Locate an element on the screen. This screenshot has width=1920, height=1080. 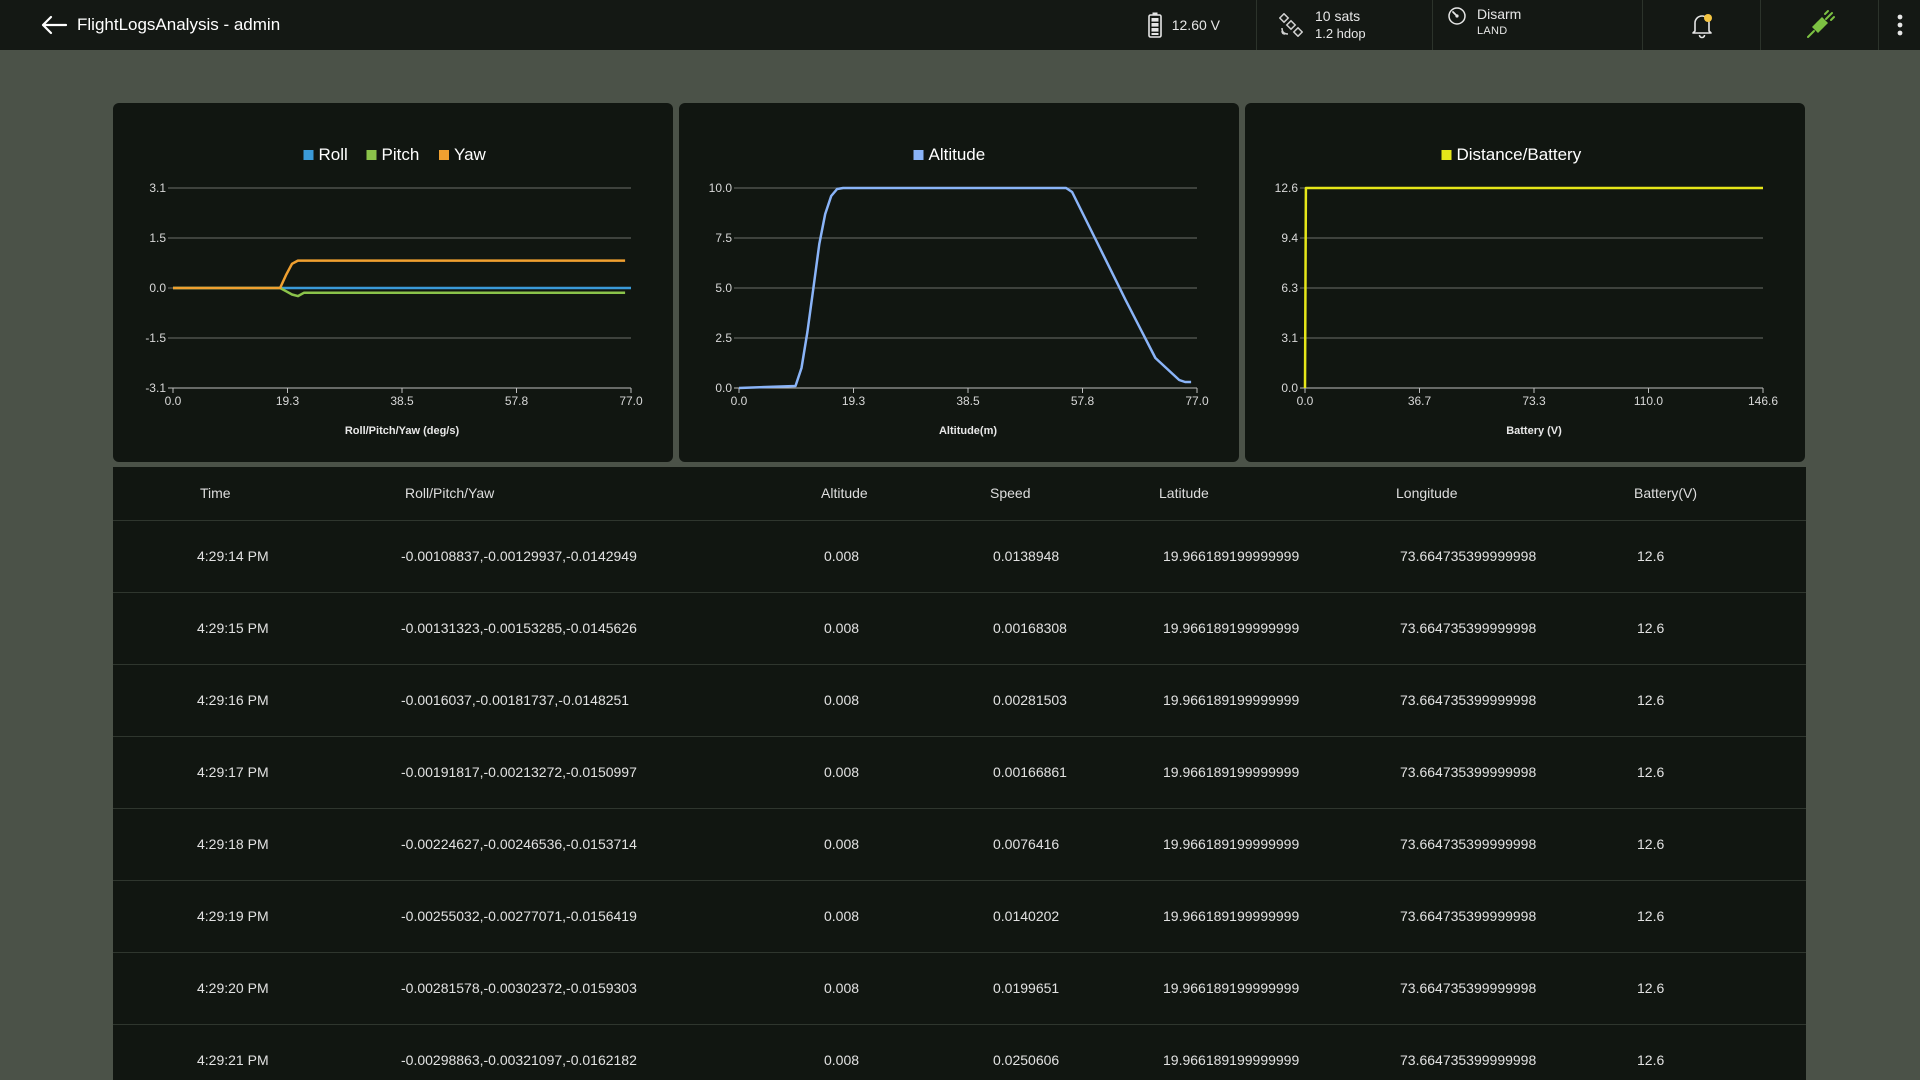
y-tick-label: 3.1 is located at coordinates (1289, 338).